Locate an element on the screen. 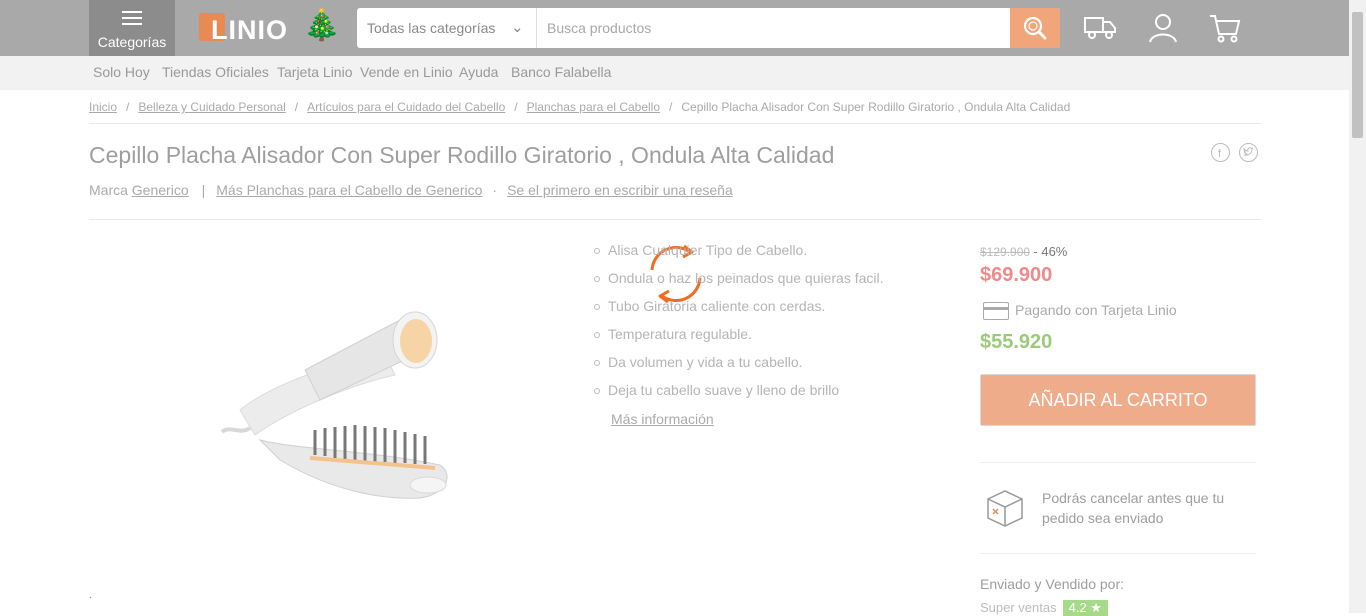 This screenshot has height=616, width=1366. christmas-tree-icon: 🎄 is located at coordinates (322, 25).